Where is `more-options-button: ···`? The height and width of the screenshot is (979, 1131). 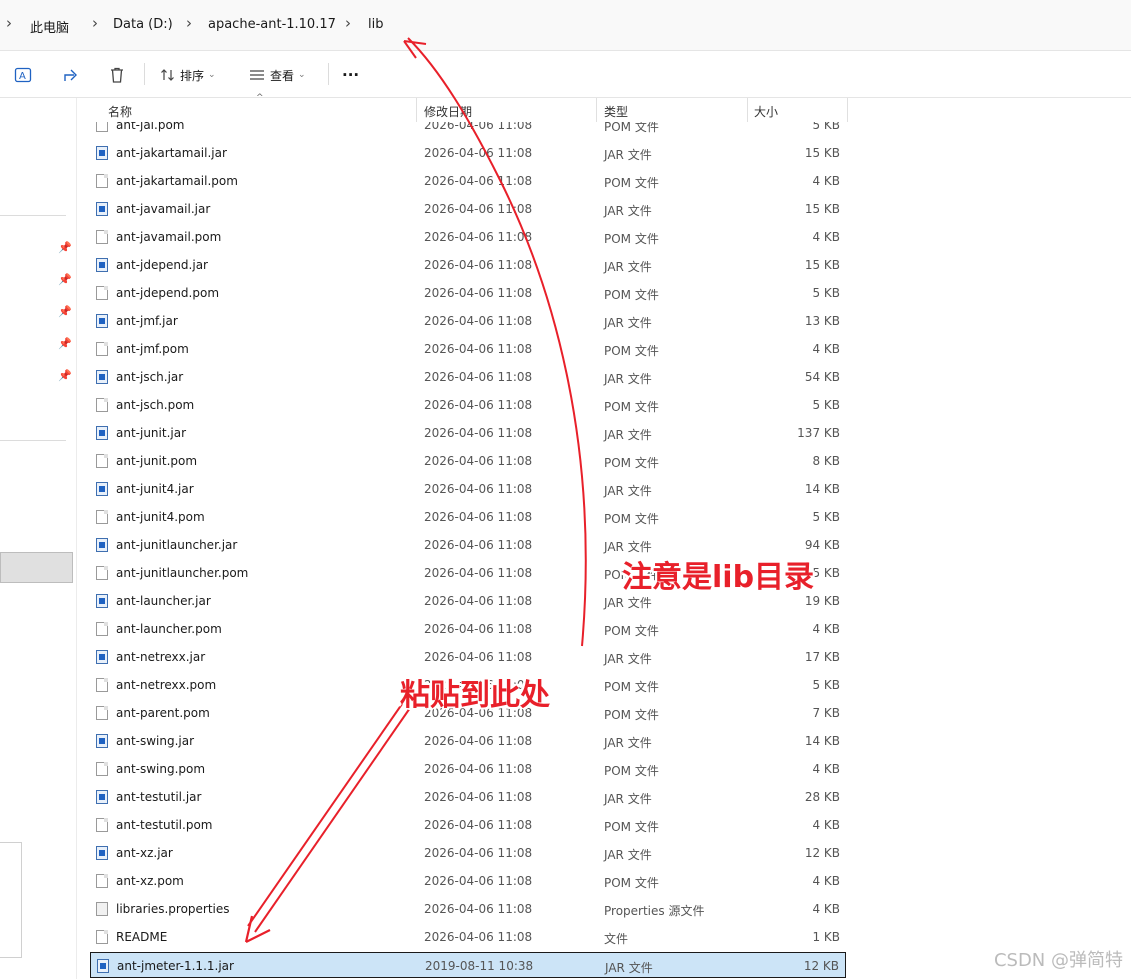 more-options-button: ··· is located at coordinates (350, 75).